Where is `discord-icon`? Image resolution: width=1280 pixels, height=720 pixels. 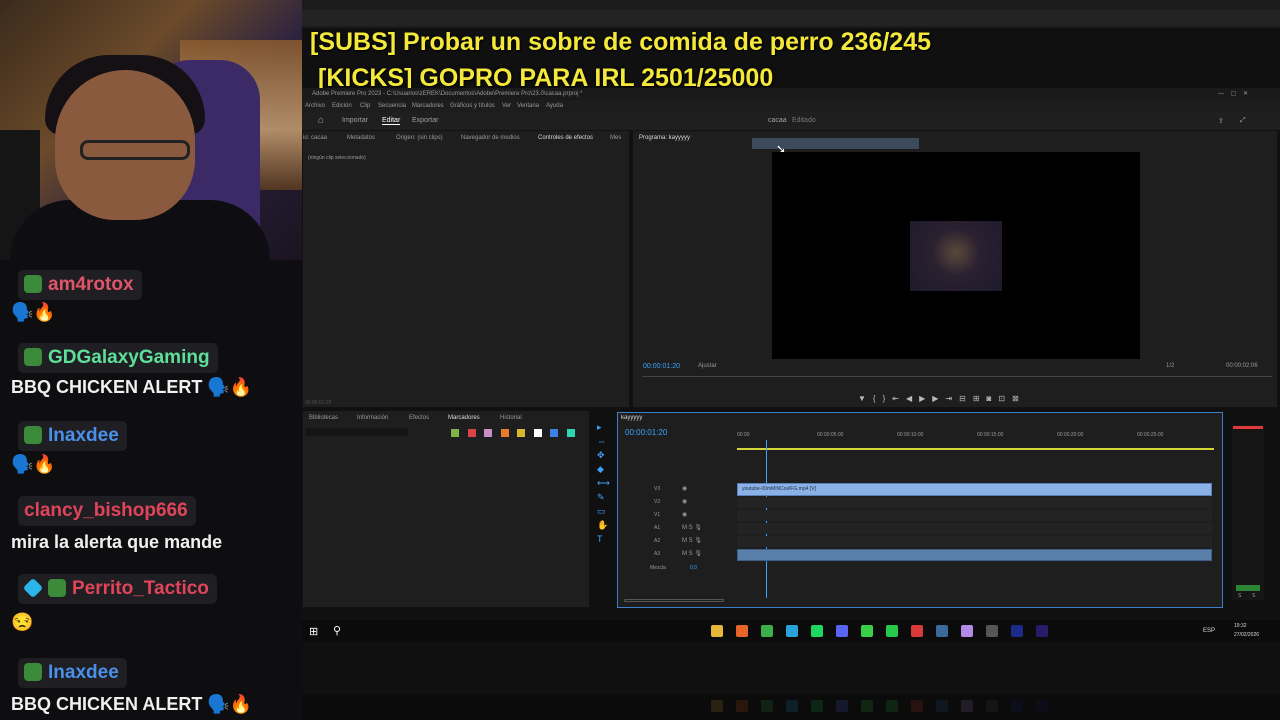 discord-icon is located at coordinates (842, 631).